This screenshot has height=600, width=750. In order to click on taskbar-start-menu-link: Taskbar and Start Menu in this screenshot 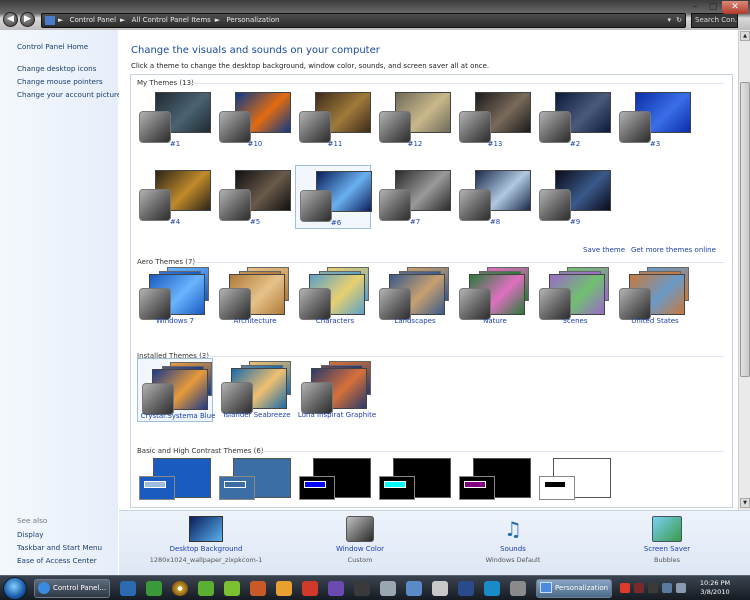, I will do `click(59, 547)`.